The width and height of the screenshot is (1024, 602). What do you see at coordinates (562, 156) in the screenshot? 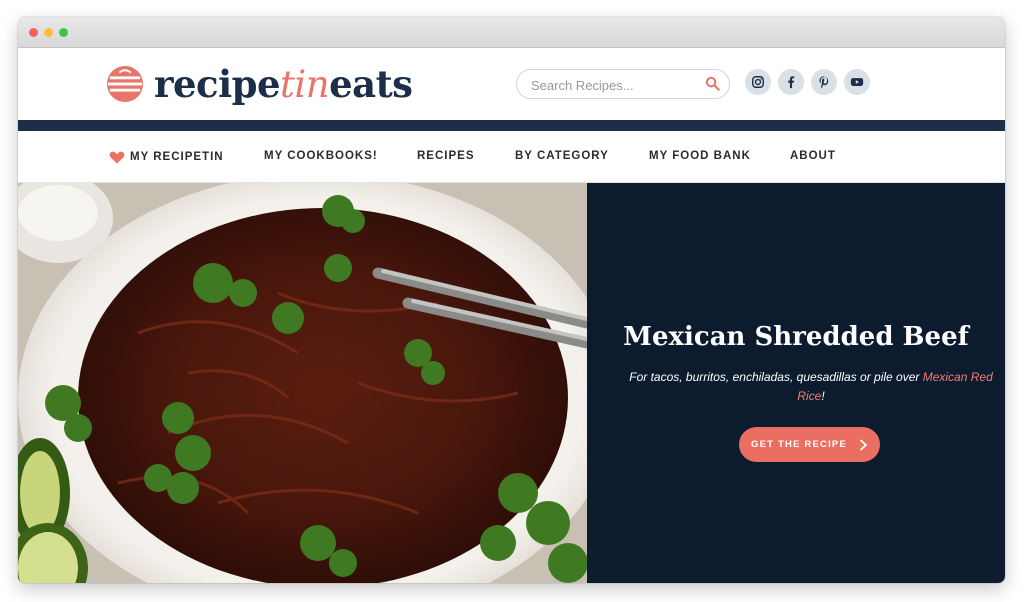
I see `nav-item-by-category: BY CATEGORY` at bounding box center [562, 156].